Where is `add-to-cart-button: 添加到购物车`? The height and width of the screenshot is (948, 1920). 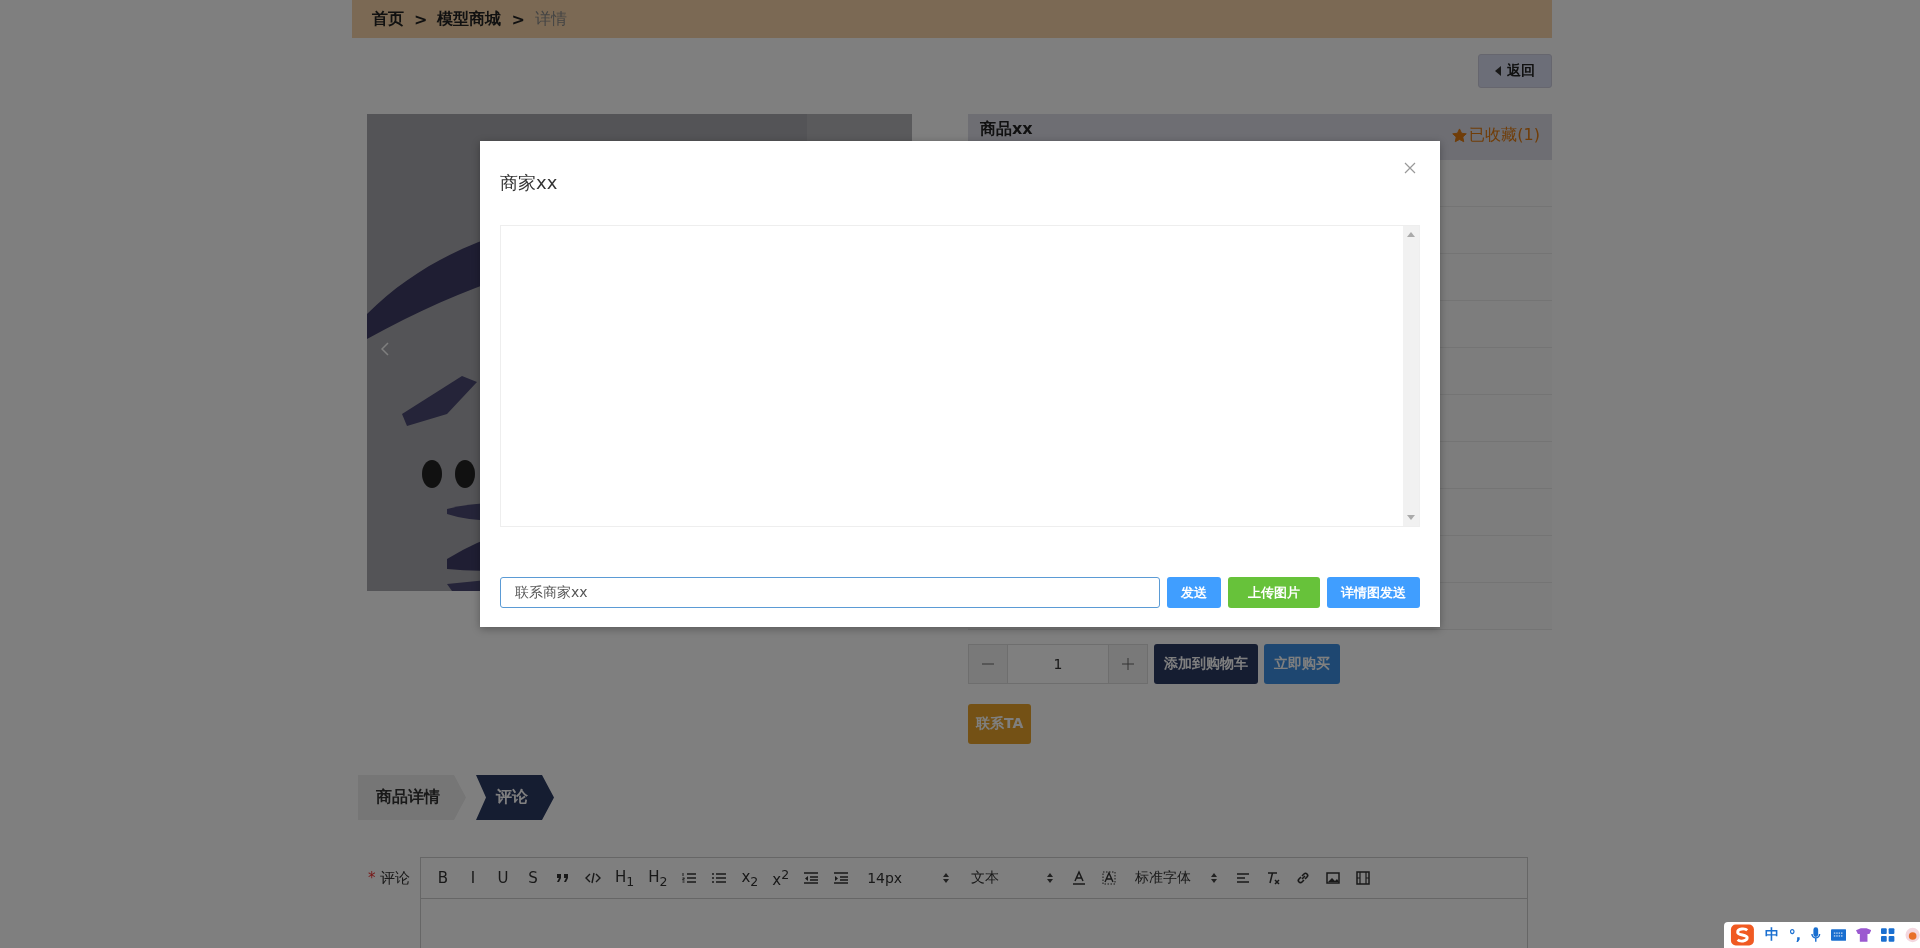
add-to-cart-button: 添加到购物车 is located at coordinates (1206, 664).